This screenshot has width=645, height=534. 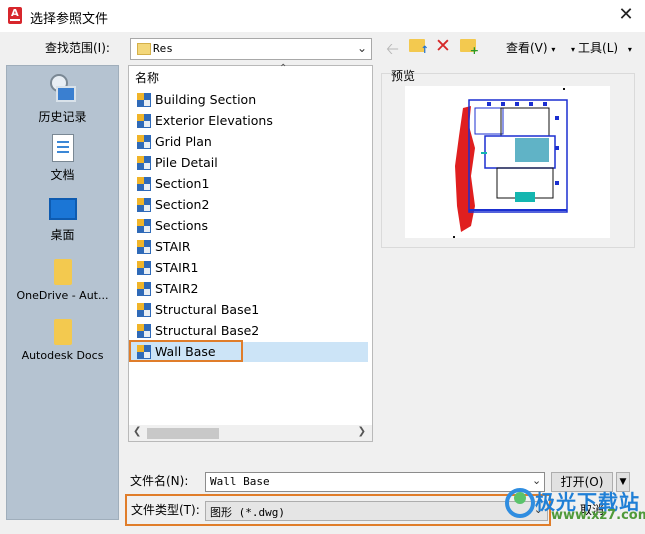 I want to click on chevron-down-icon: ⌄, so click(x=362, y=48).